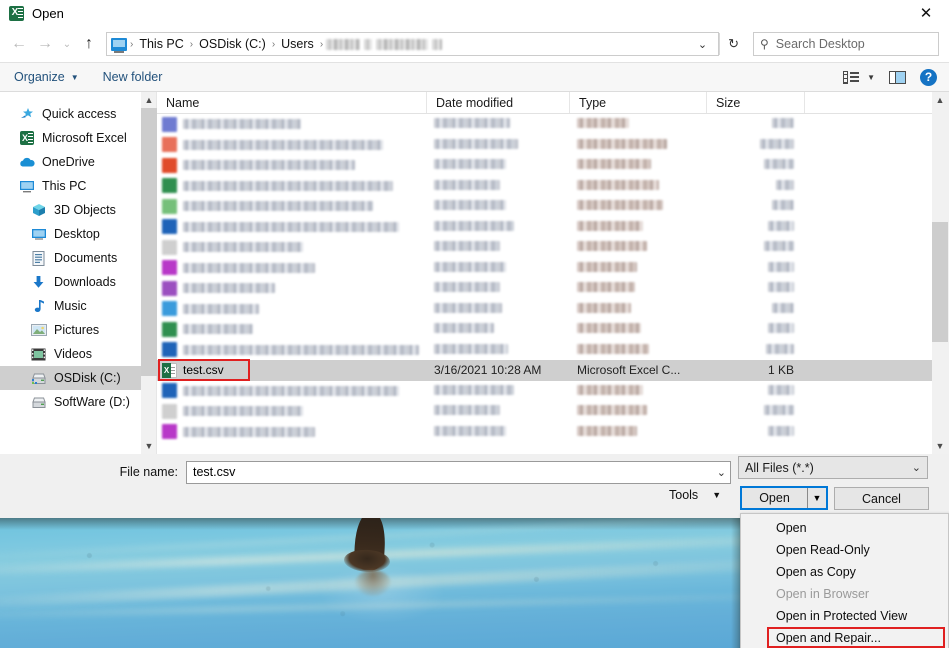 This screenshot has height=648, width=949. What do you see at coordinates (684, 495) in the screenshot?
I see `tools-label: Tools` at bounding box center [684, 495].